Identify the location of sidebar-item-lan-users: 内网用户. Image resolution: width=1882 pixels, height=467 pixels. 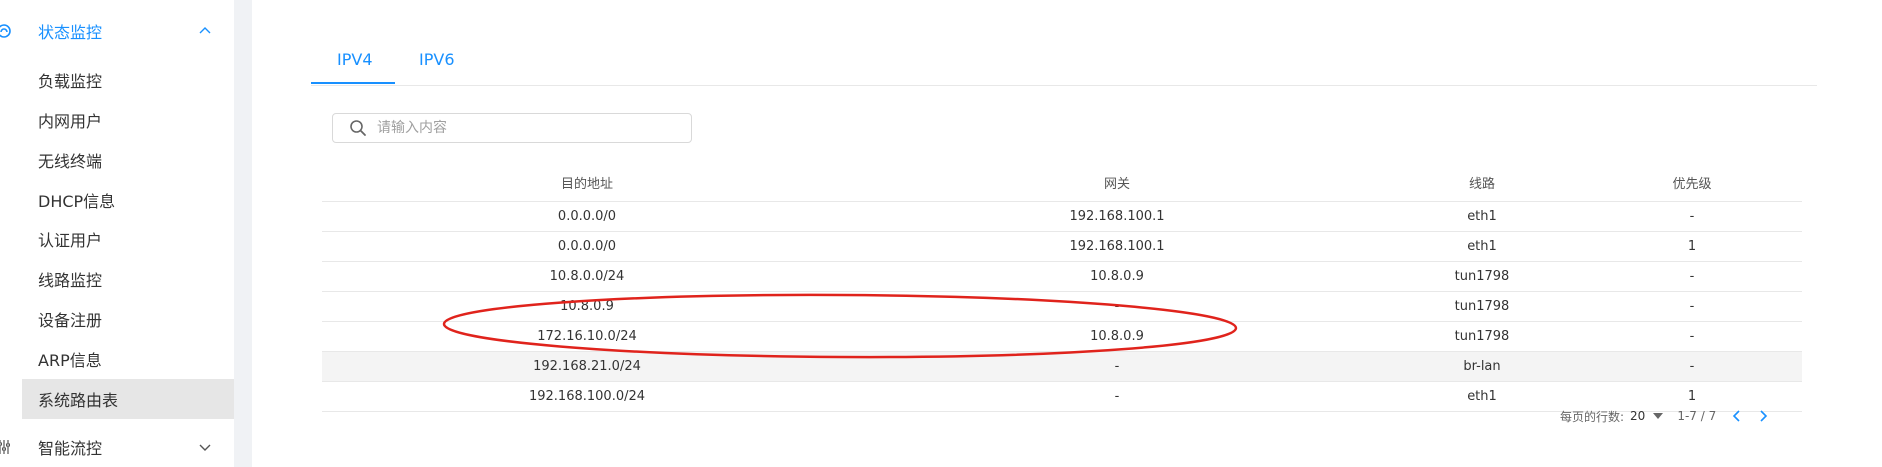
(128, 120).